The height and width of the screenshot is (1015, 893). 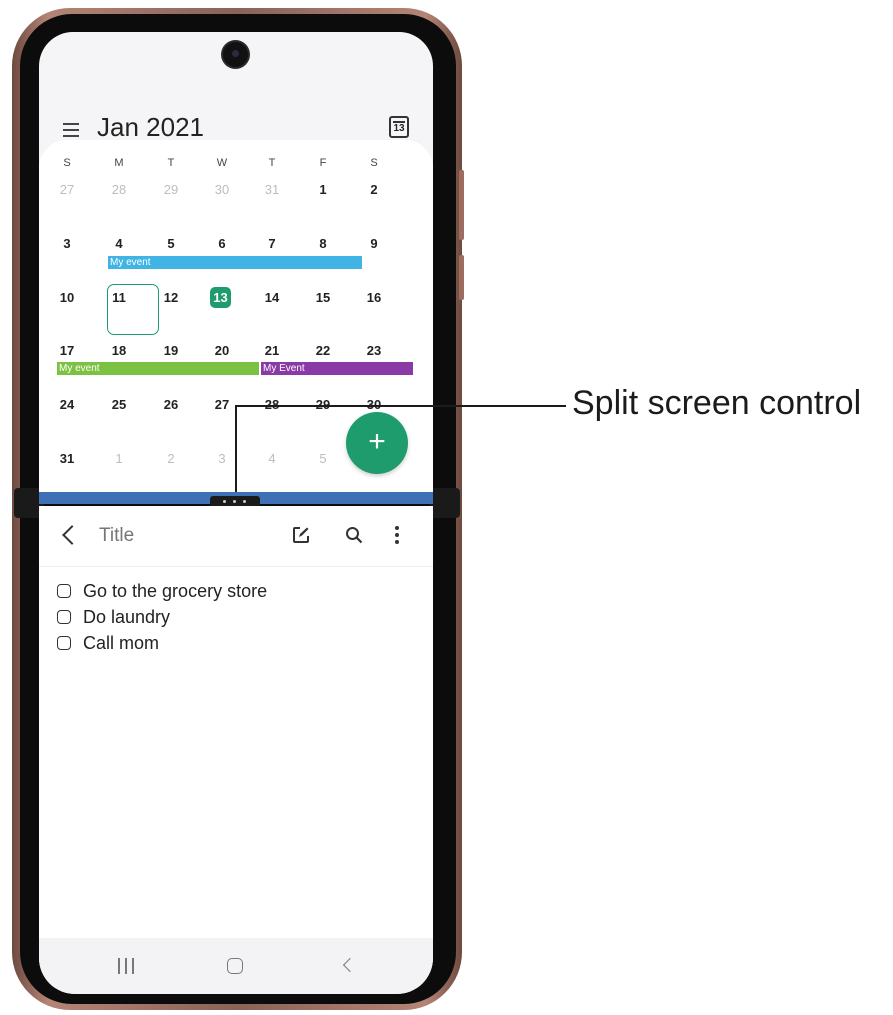 I want to click on note-title-input, so click(x=174, y=536).